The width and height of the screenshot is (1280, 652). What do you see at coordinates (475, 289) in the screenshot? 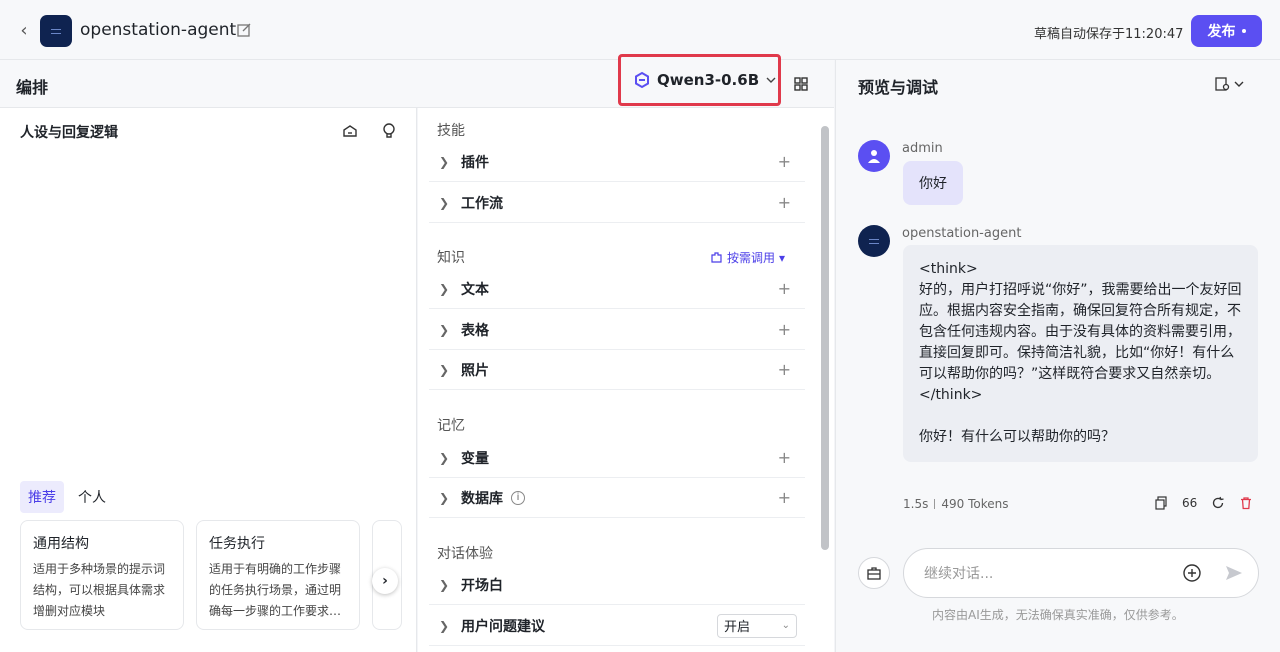
I see `row-label: 文本` at bounding box center [475, 289].